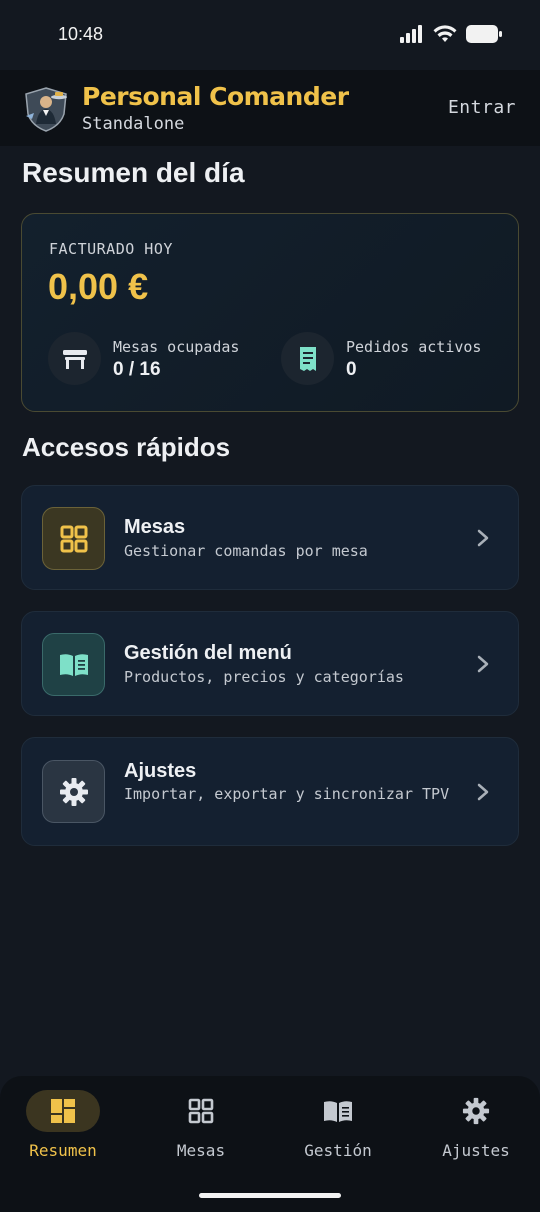 The image size is (540, 1212). What do you see at coordinates (160, 771) in the screenshot?
I see `quick-access-title: Ajustes` at bounding box center [160, 771].